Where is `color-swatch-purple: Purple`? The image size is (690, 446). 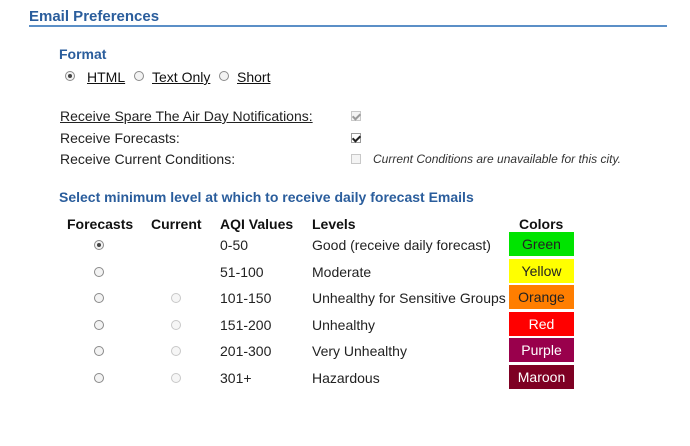
color-swatch-purple: Purple is located at coordinates (541, 350).